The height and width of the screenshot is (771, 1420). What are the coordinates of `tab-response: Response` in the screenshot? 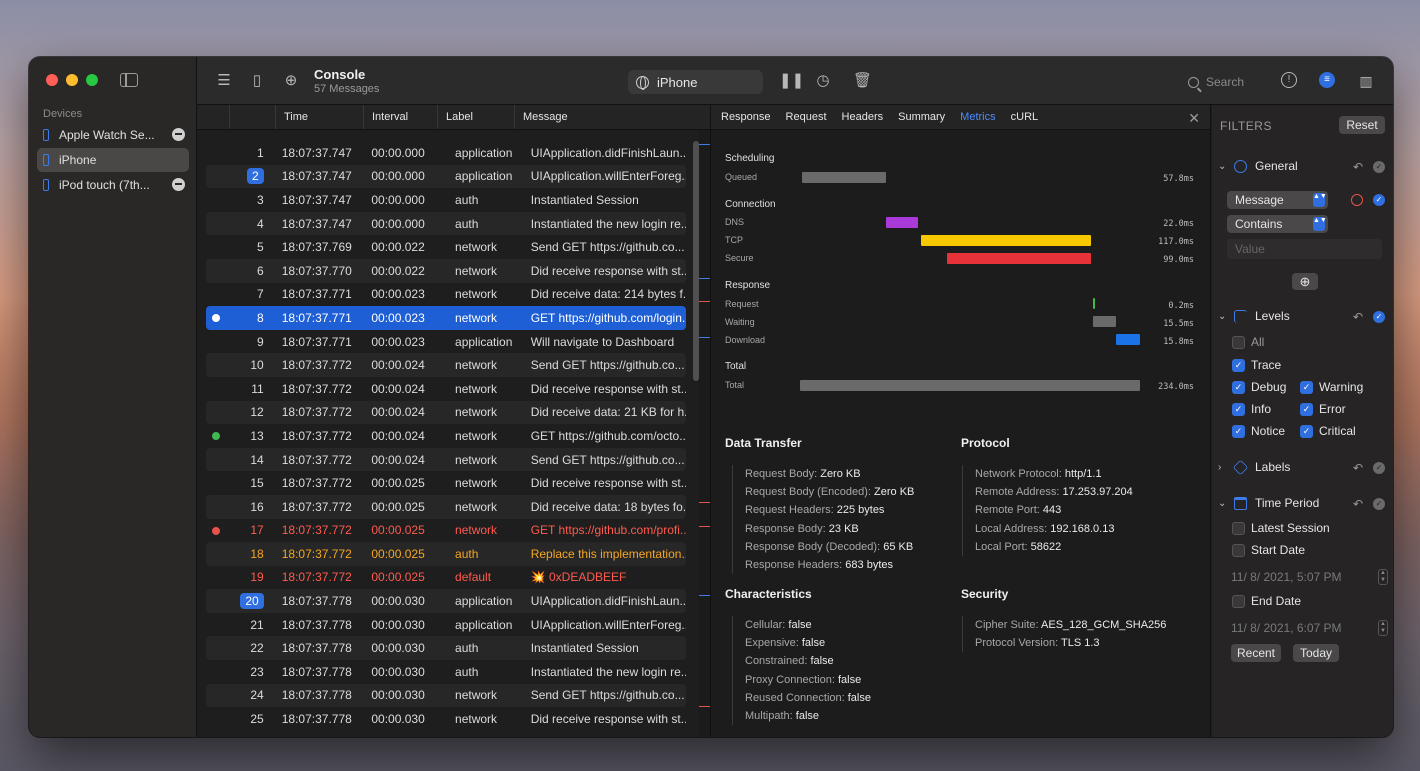 It's located at (746, 117).